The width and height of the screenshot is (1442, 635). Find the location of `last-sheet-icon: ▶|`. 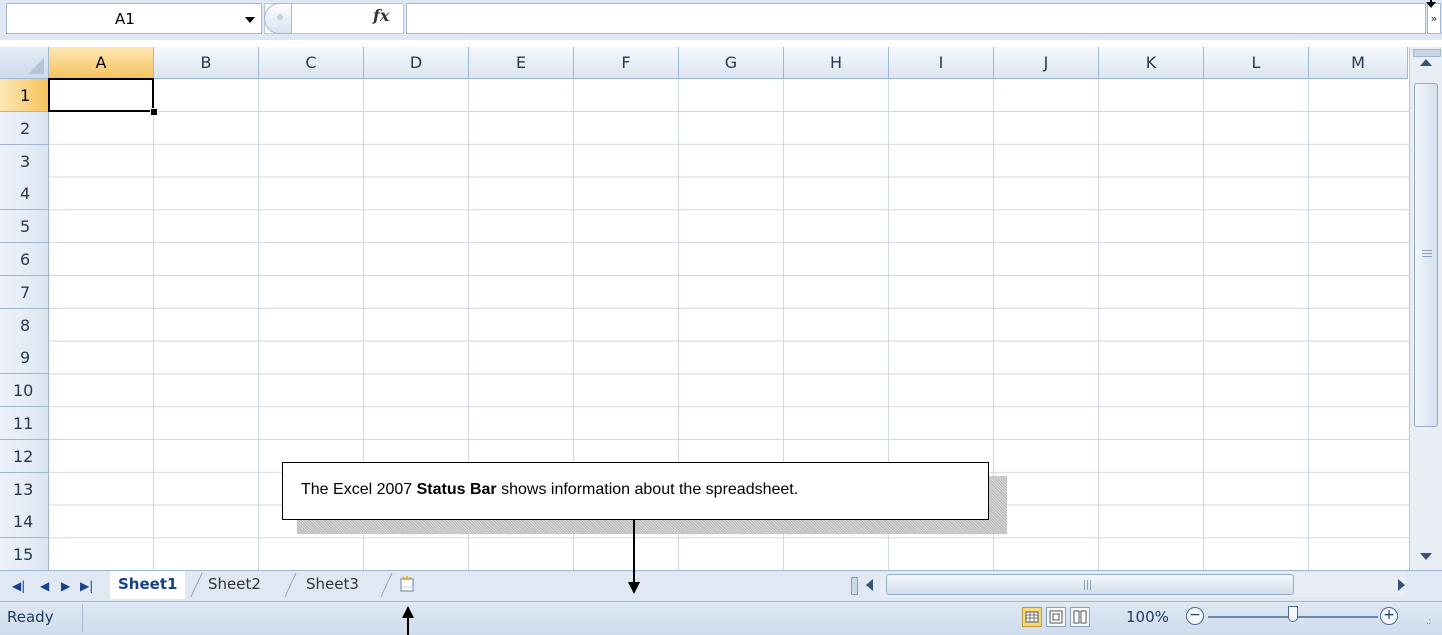

last-sheet-icon: ▶| is located at coordinates (86, 586).